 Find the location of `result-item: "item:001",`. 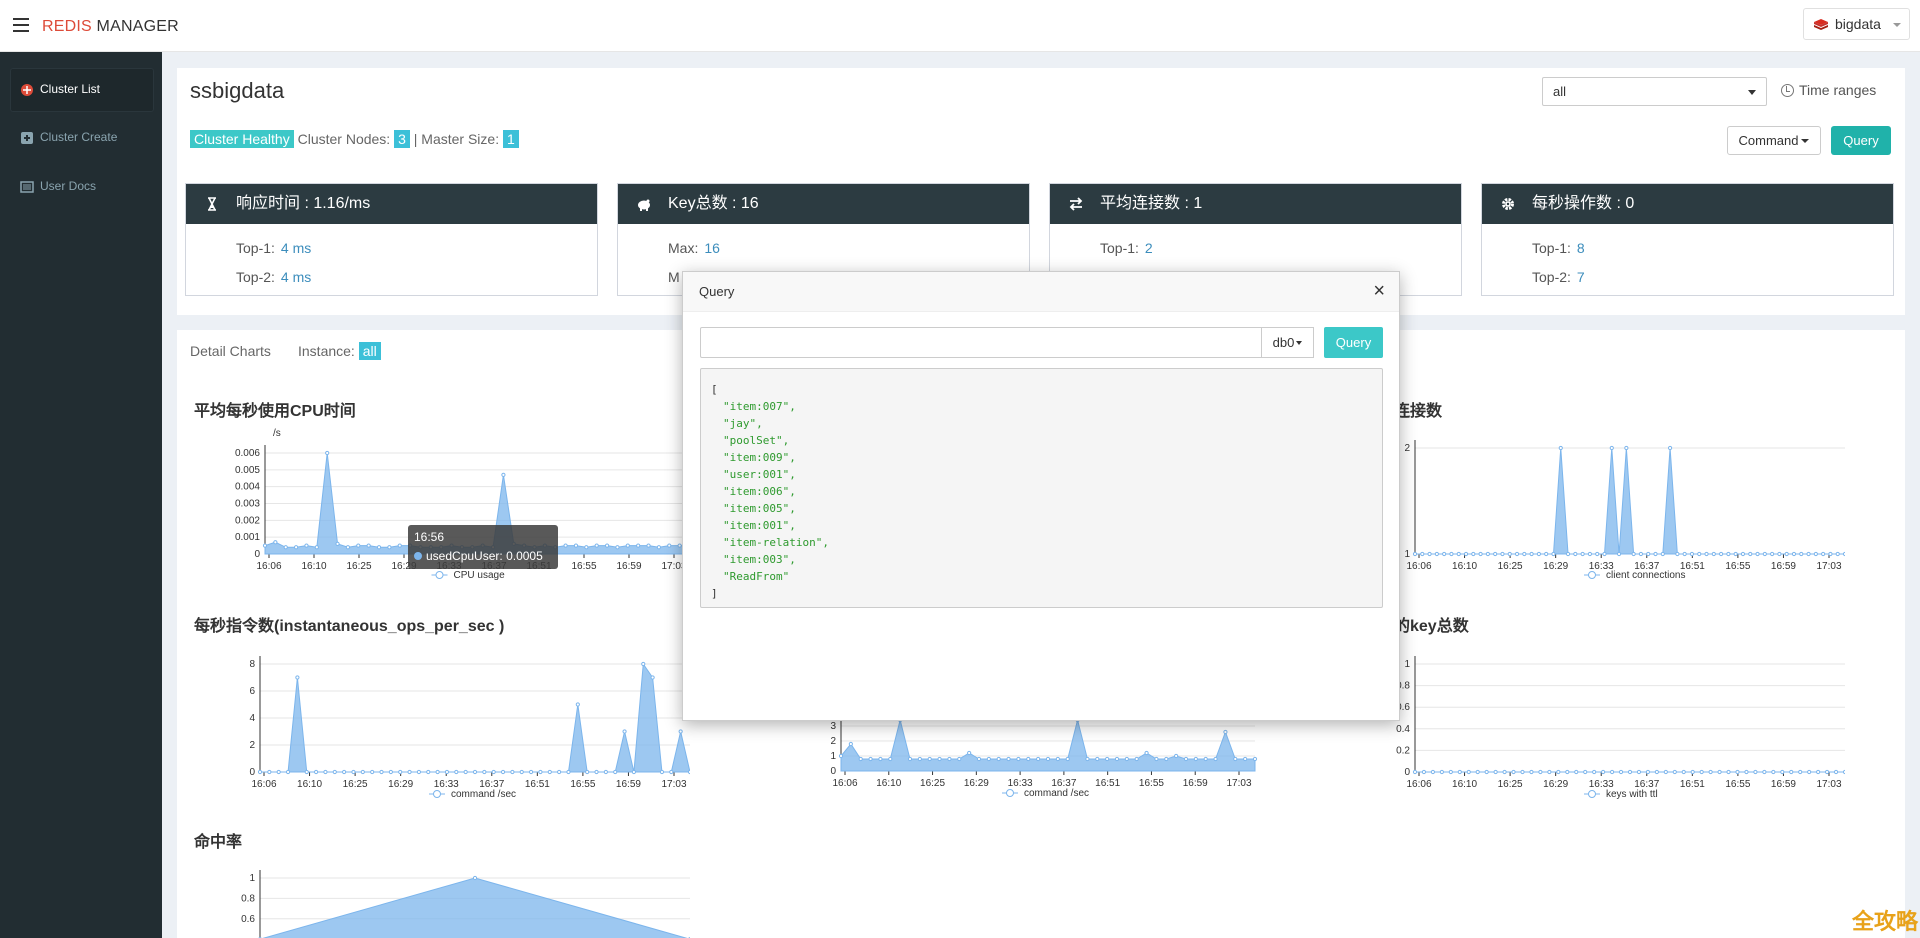

result-item: "item:001", is located at coordinates (759, 525).